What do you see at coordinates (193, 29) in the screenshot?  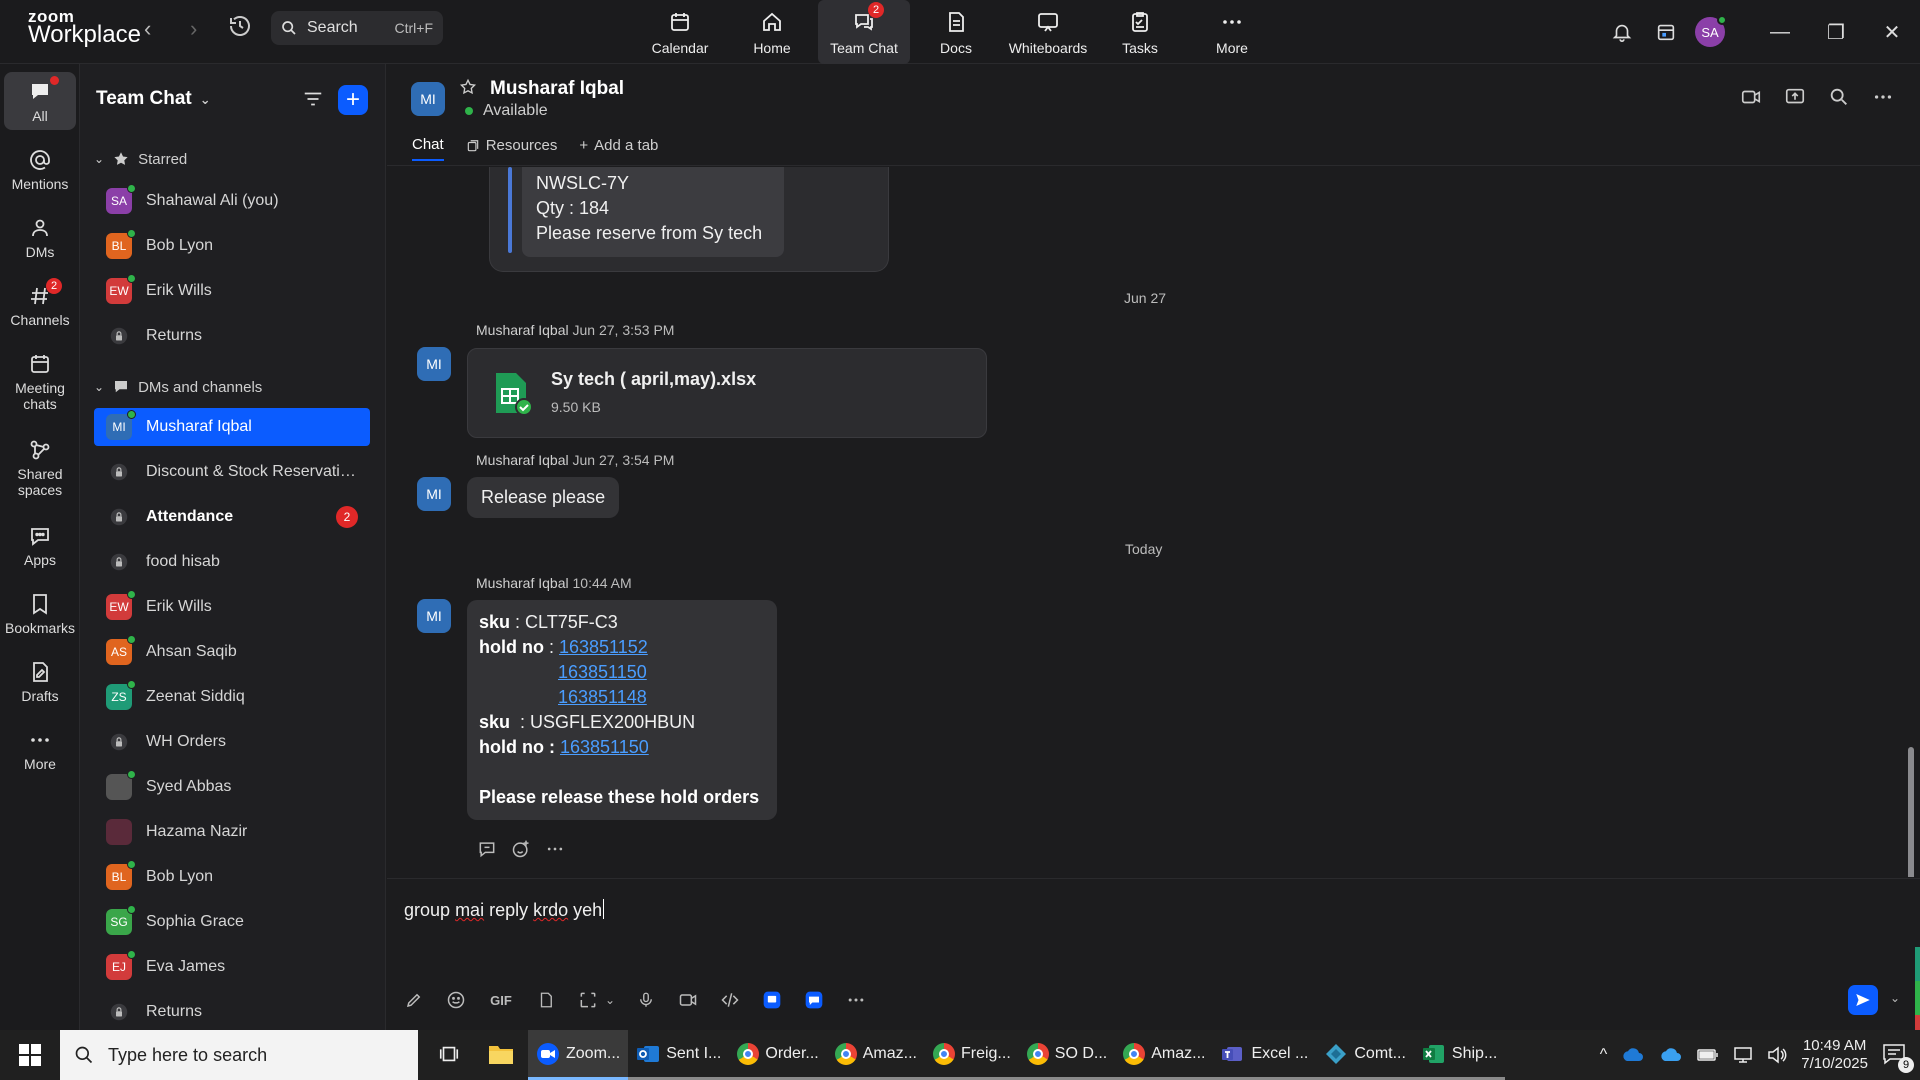 I see `forward-arrow-icon: ›` at bounding box center [193, 29].